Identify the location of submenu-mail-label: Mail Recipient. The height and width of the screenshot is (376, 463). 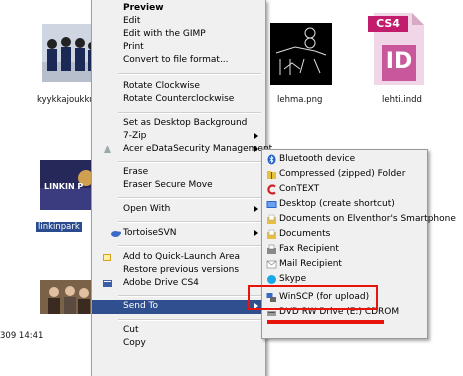
(310, 264).